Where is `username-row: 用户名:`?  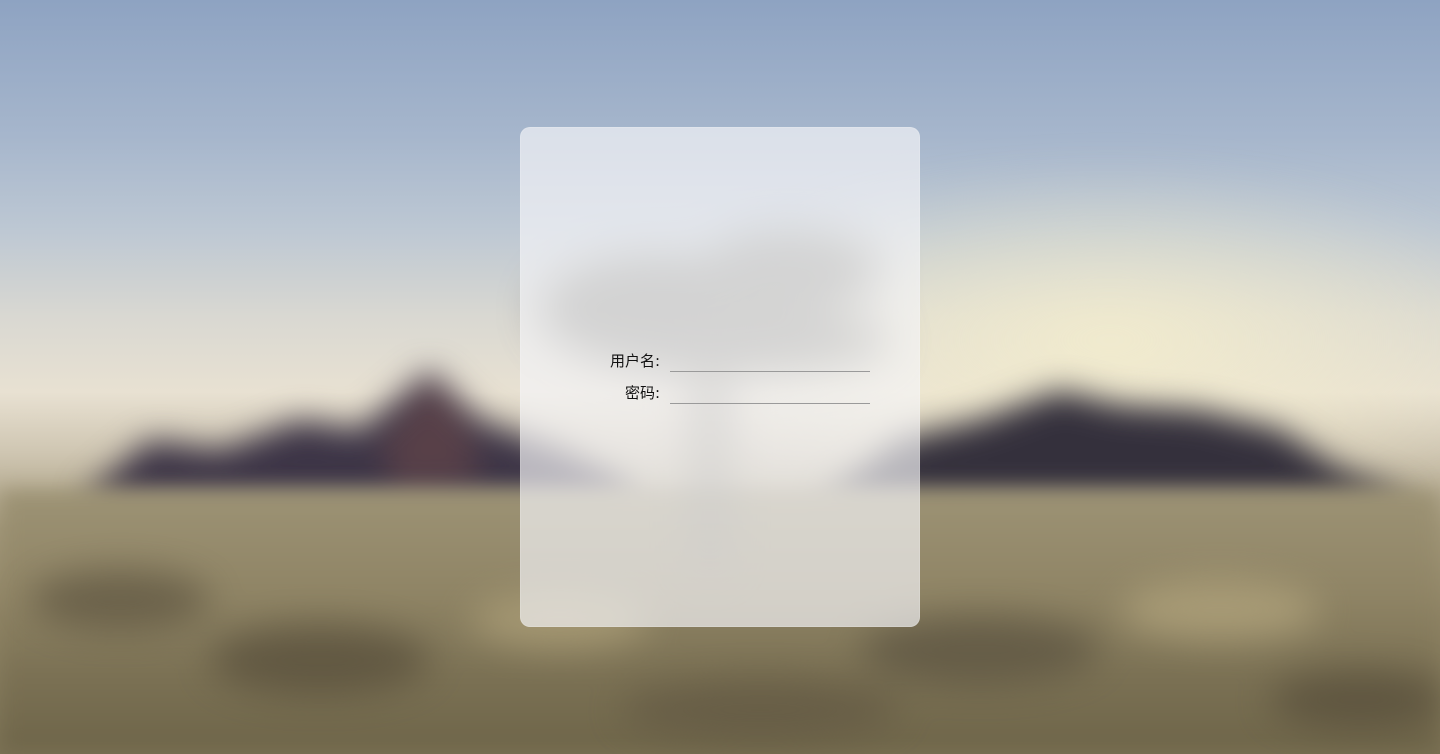 username-row: 用户名: is located at coordinates (720, 361).